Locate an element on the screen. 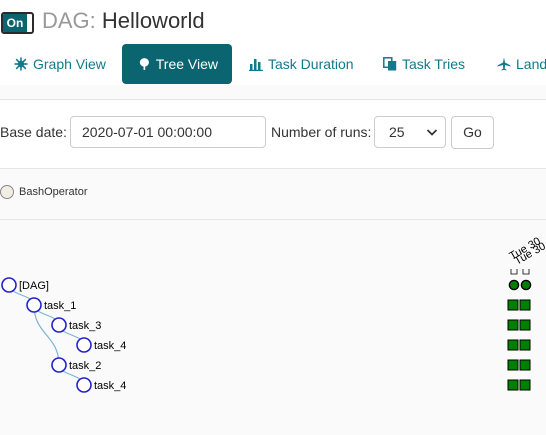  tree-icon is located at coordinates (144, 64).